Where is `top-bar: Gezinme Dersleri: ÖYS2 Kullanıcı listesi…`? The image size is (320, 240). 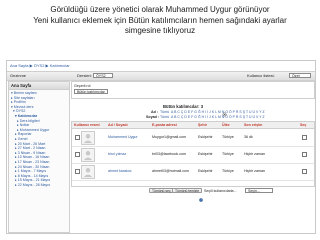 top-bar: Gezinme Dersleri: ÖYS2 Kullanıcı listesi… is located at coordinates (161, 76).